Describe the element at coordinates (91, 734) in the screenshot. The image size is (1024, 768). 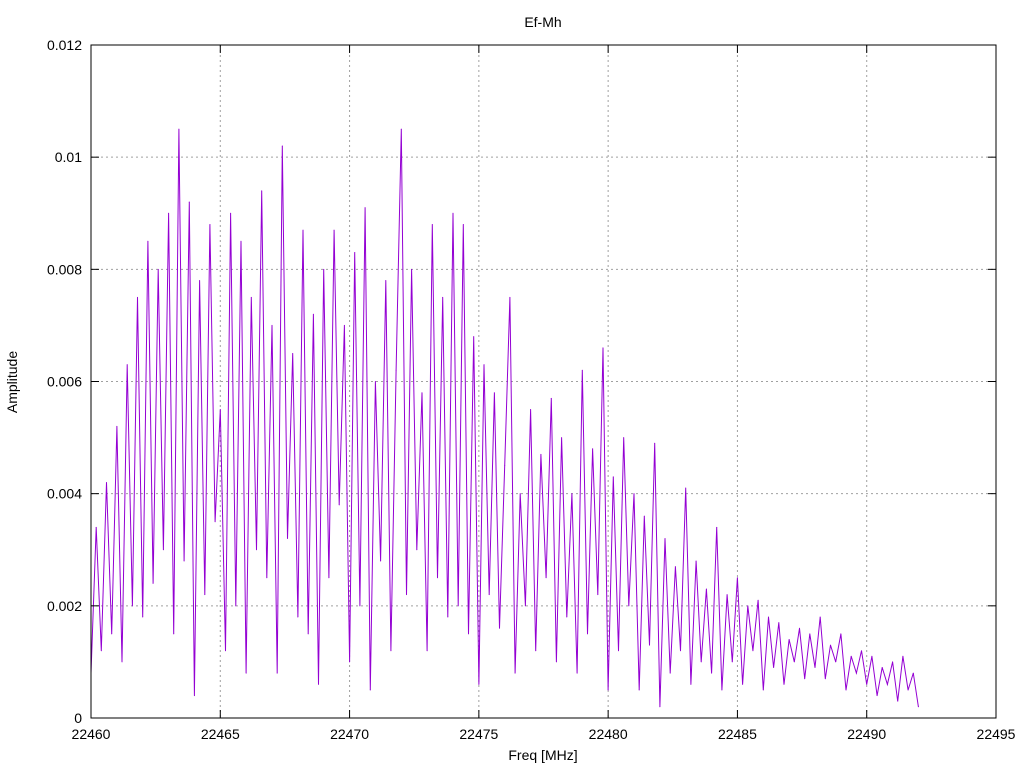
I see `x-tick-label: 22460` at that location.